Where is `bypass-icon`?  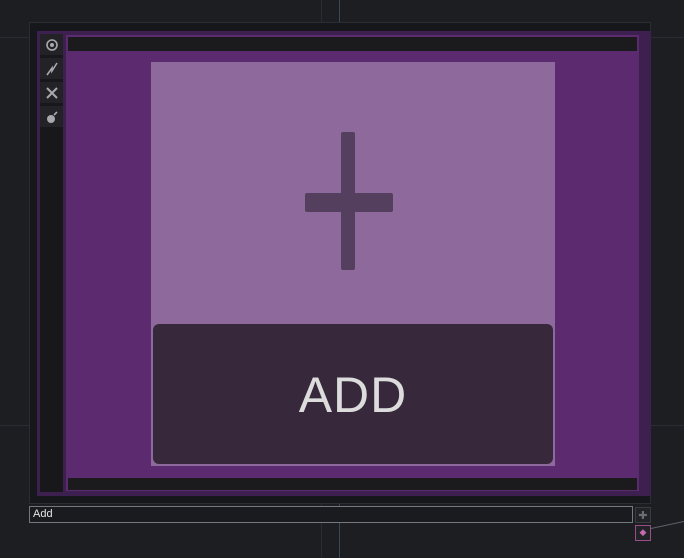
bypass-icon is located at coordinates (51, 69).